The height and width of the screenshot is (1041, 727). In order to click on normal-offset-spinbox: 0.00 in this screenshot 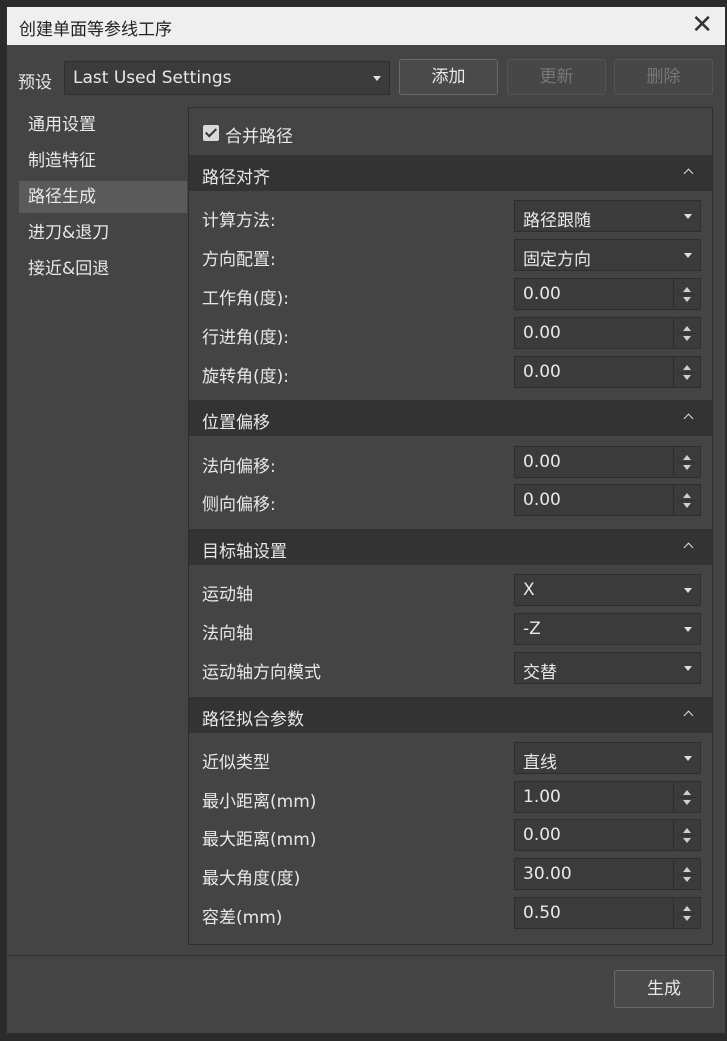, I will do `click(607, 462)`.